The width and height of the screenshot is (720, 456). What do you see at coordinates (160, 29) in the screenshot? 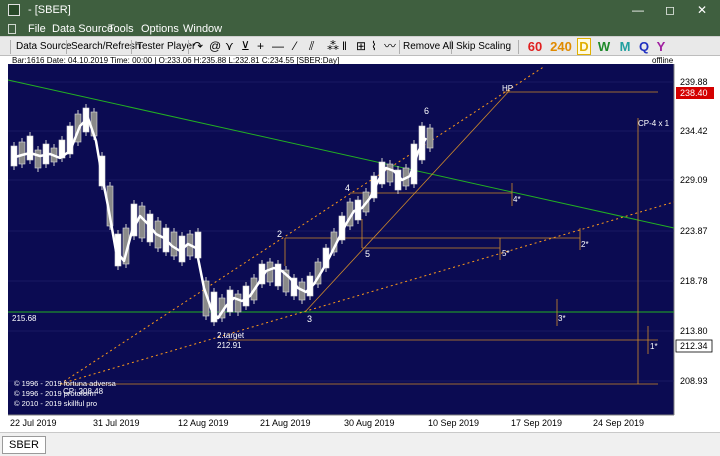
I see `menu-options: Options` at bounding box center [160, 29].